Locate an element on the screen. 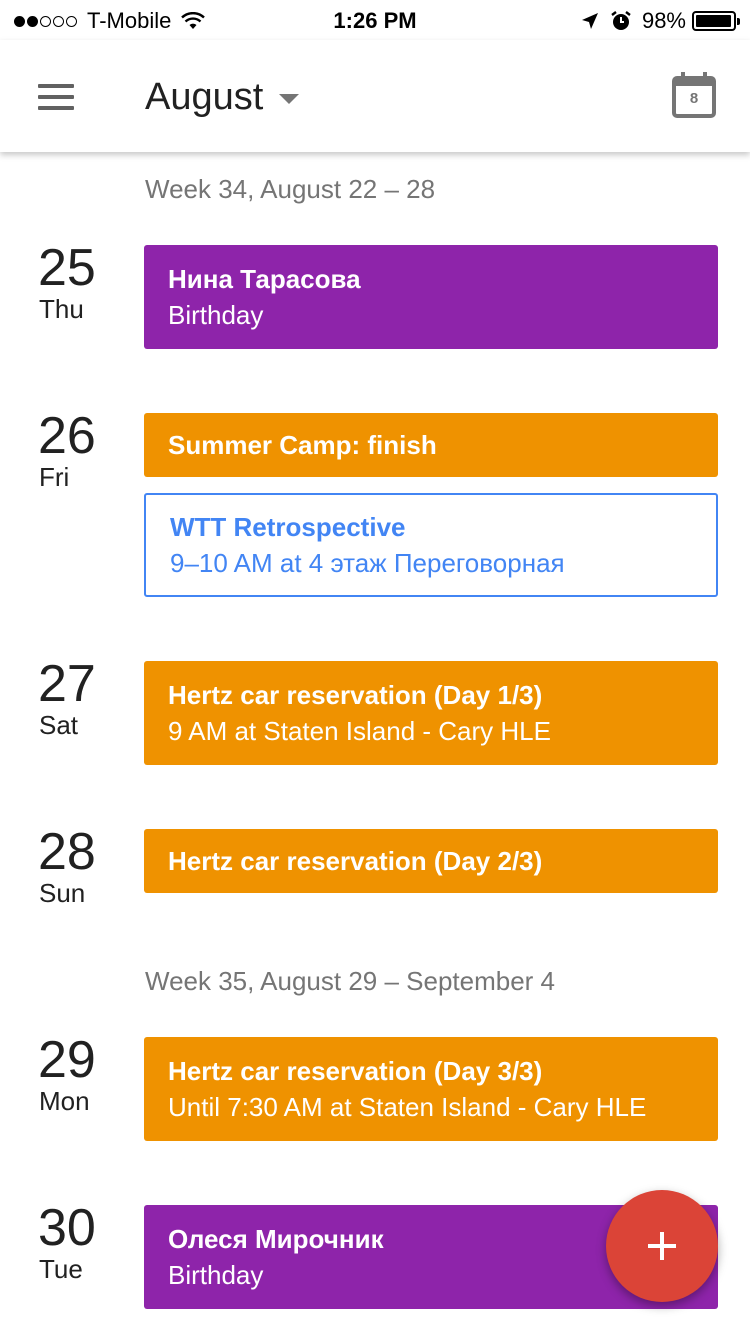 Image resolution: width=750 pixels, height=1334 pixels. battery-level is located at coordinates (714, 21).